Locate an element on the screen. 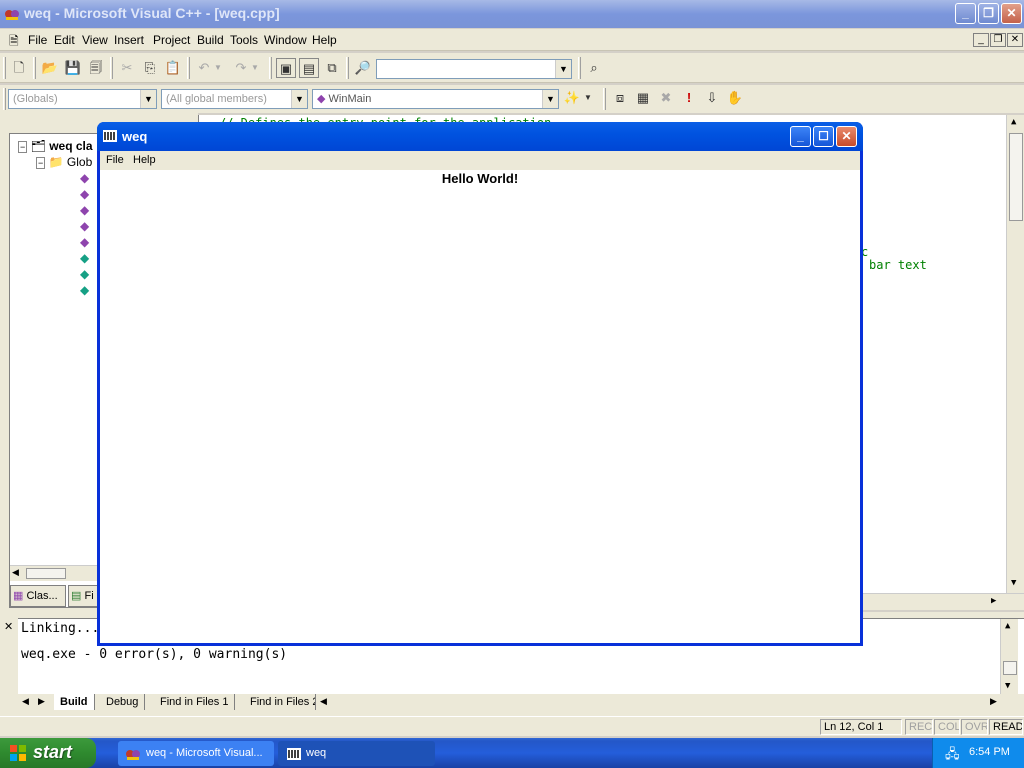 The height and width of the screenshot is (768, 1024). tab-scroll-right-icon: ▶ is located at coordinates (41, 701).